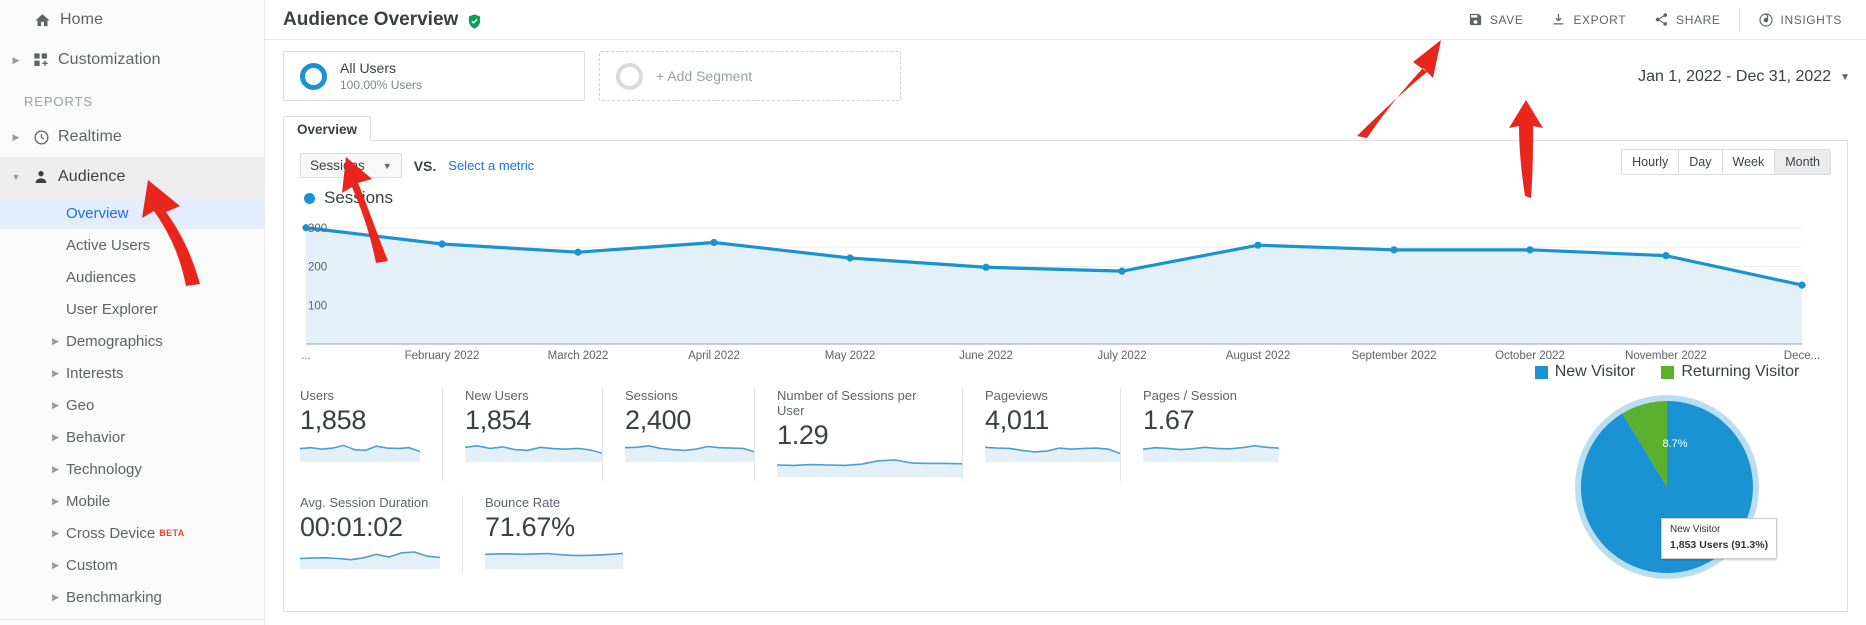  I want to click on granularity-hourly: Hourly, so click(1650, 162).